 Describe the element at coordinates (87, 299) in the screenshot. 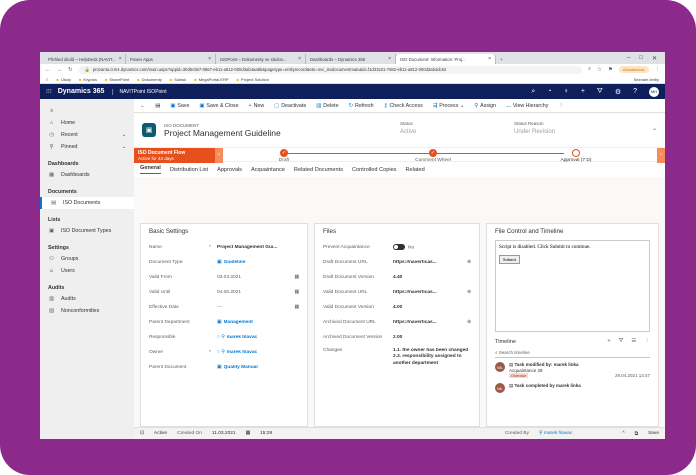

I see `sidebar-item-audits: ▥ Audits` at that location.